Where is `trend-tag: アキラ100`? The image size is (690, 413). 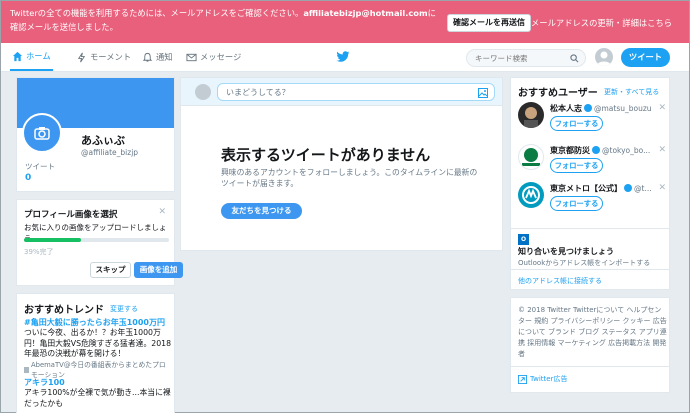 trend-tag: アキラ100 is located at coordinates (98, 383).